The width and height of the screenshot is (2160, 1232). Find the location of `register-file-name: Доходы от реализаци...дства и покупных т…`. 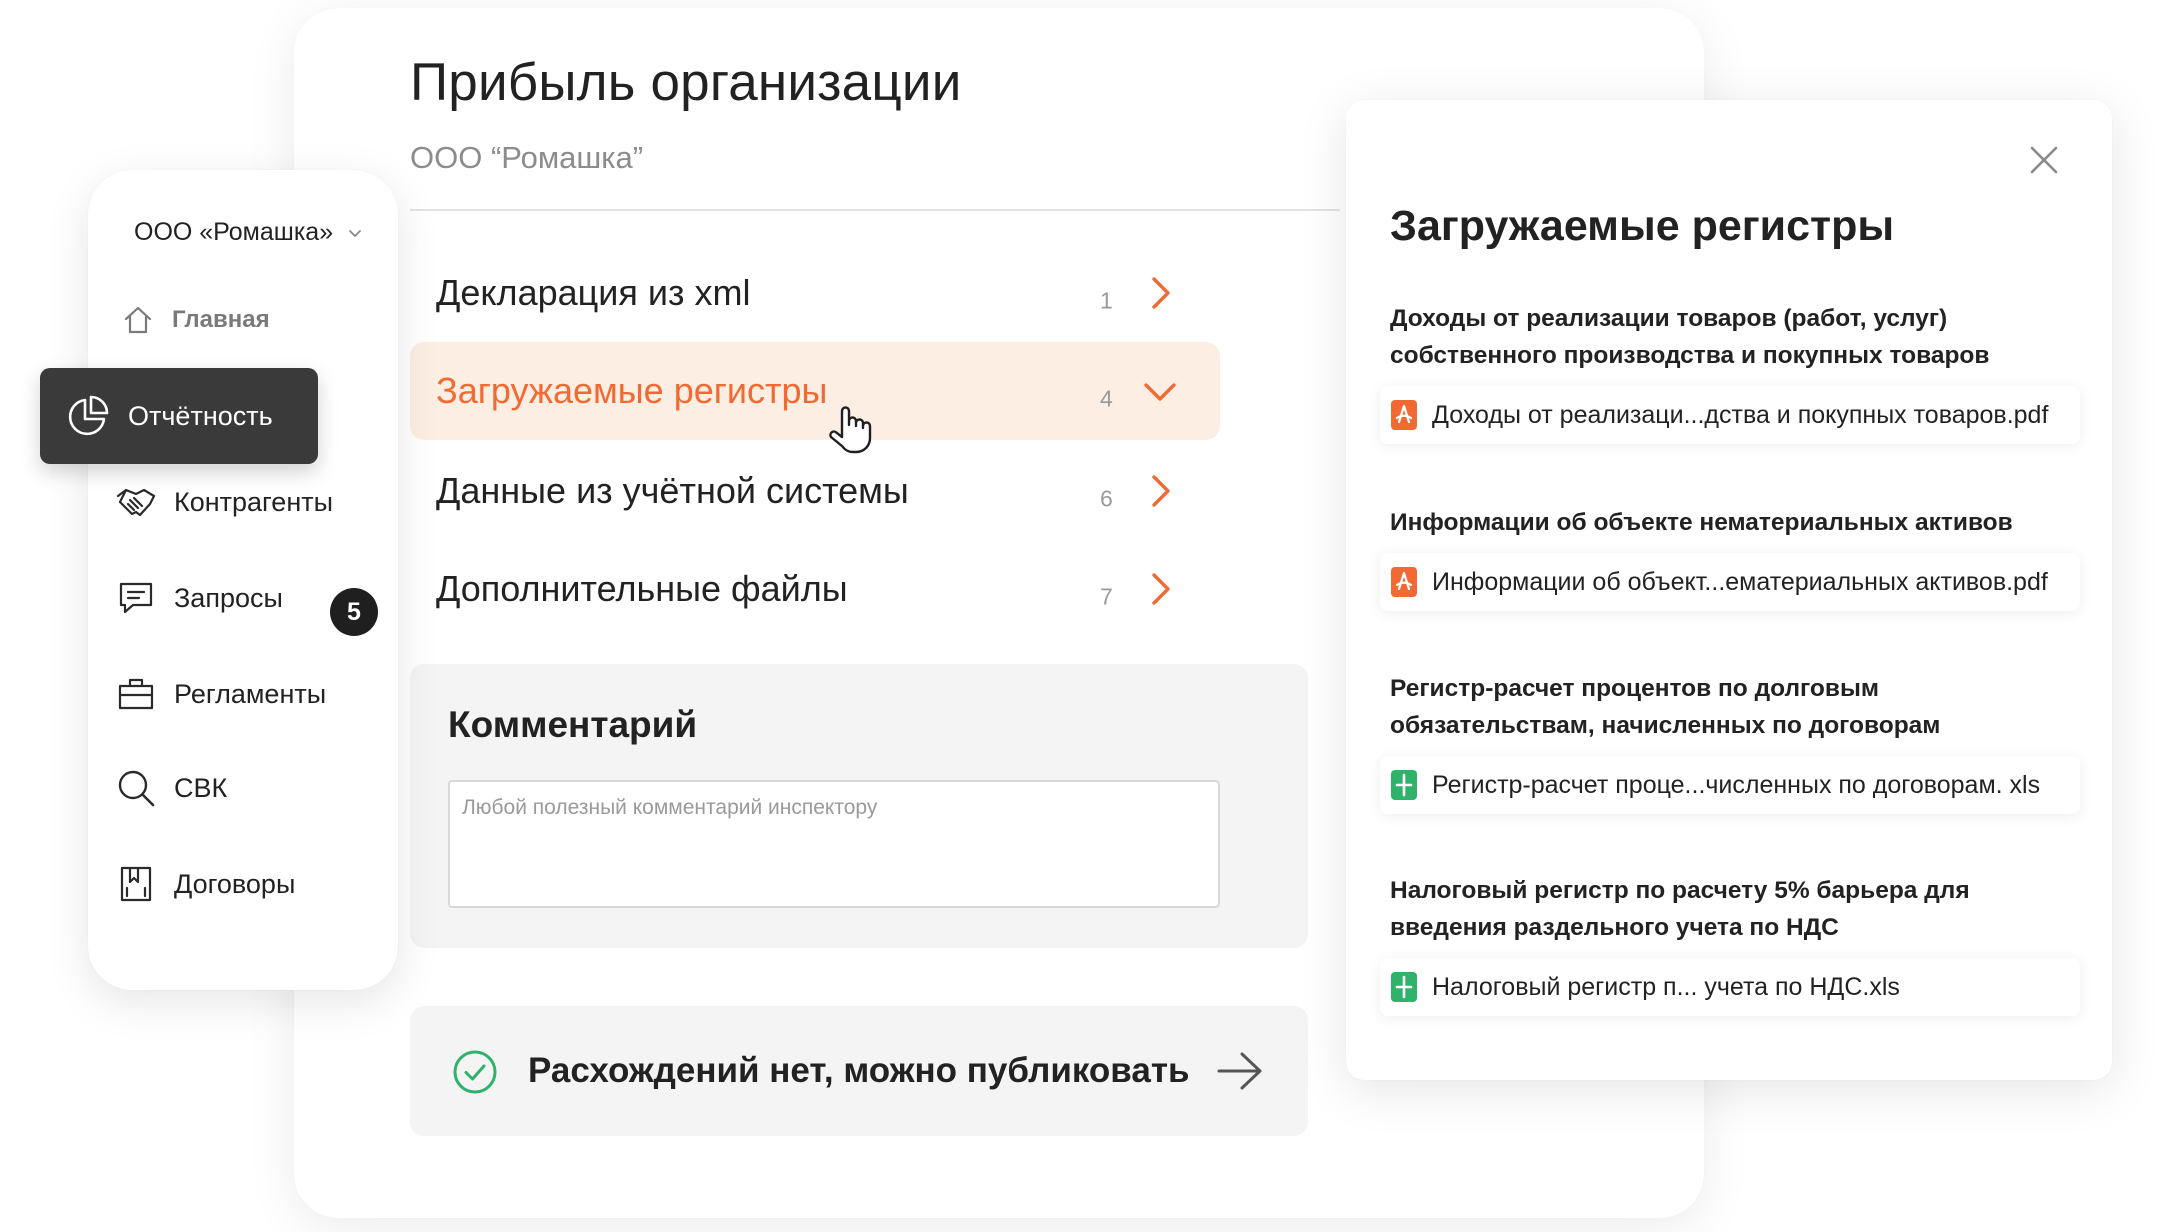

register-file-name: Доходы от реализаци...дства и покупных т… is located at coordinates (1740, 414).